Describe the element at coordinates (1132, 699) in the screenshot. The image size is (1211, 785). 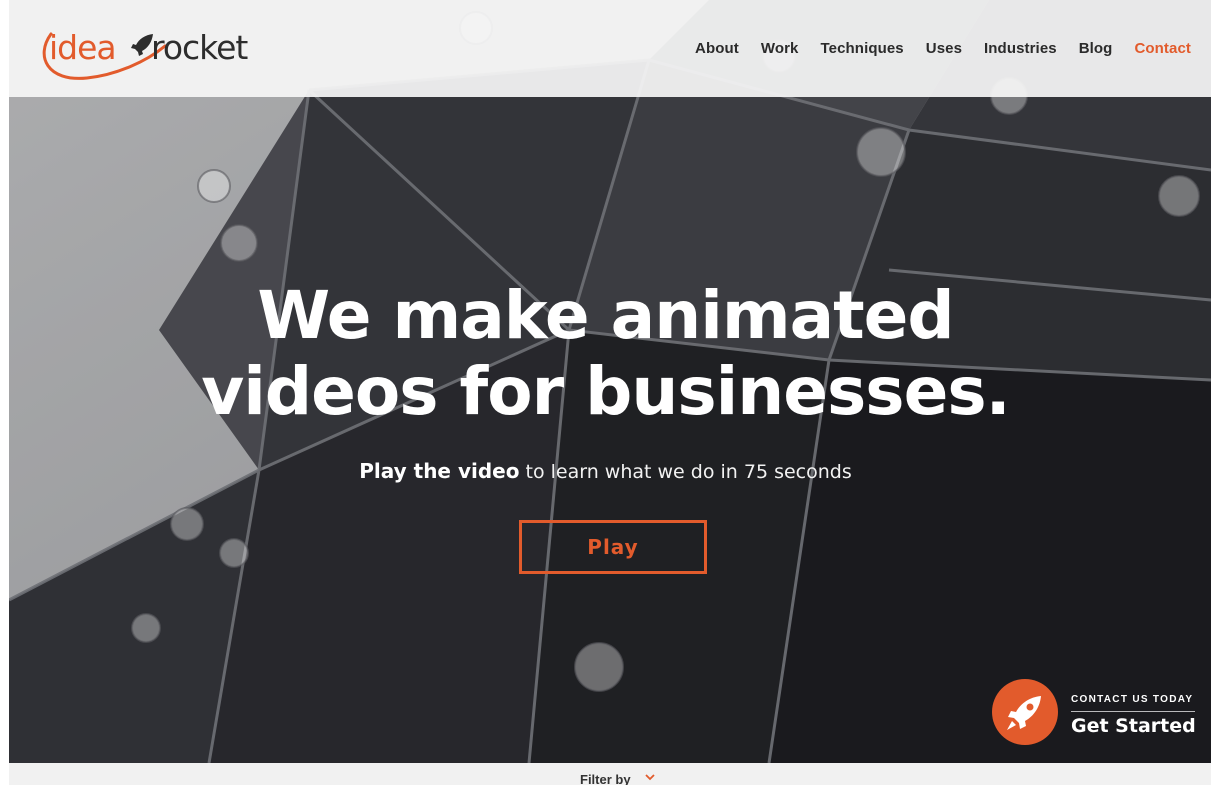
I see `cta-small-label: CONTACT US TODAY` at that location.